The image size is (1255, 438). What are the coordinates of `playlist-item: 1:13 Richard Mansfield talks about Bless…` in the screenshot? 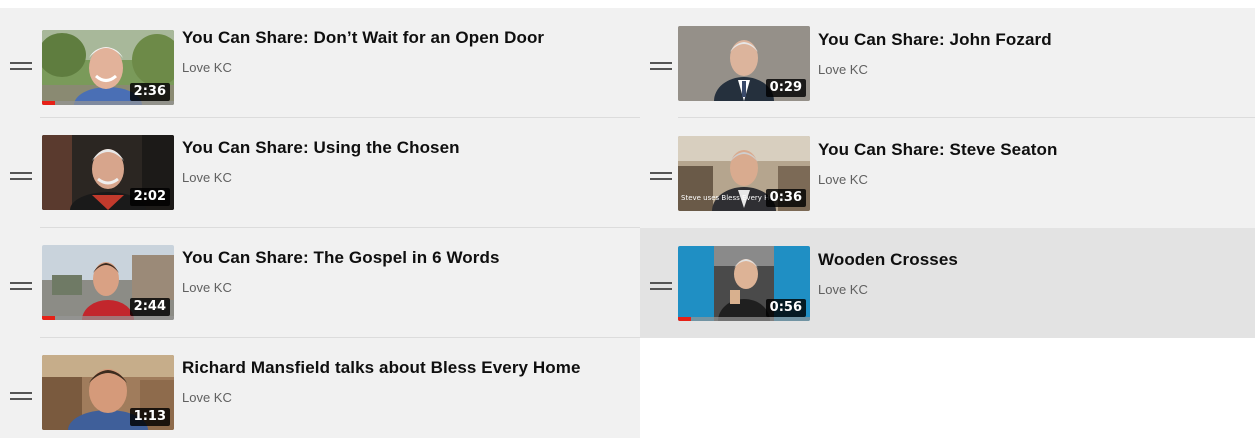 It's located at (320, 388).